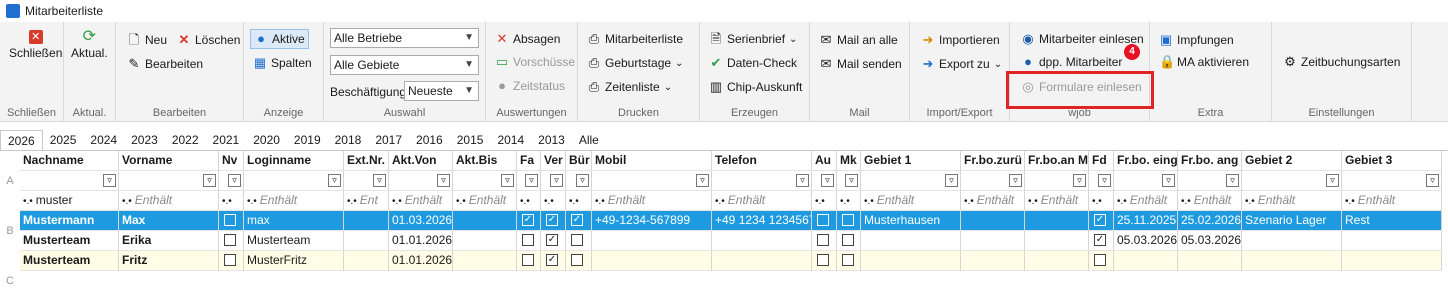 The height and width of the screenshot is (300, 1448). I want to click on column-header: Akt.Von, so click(421, 161).